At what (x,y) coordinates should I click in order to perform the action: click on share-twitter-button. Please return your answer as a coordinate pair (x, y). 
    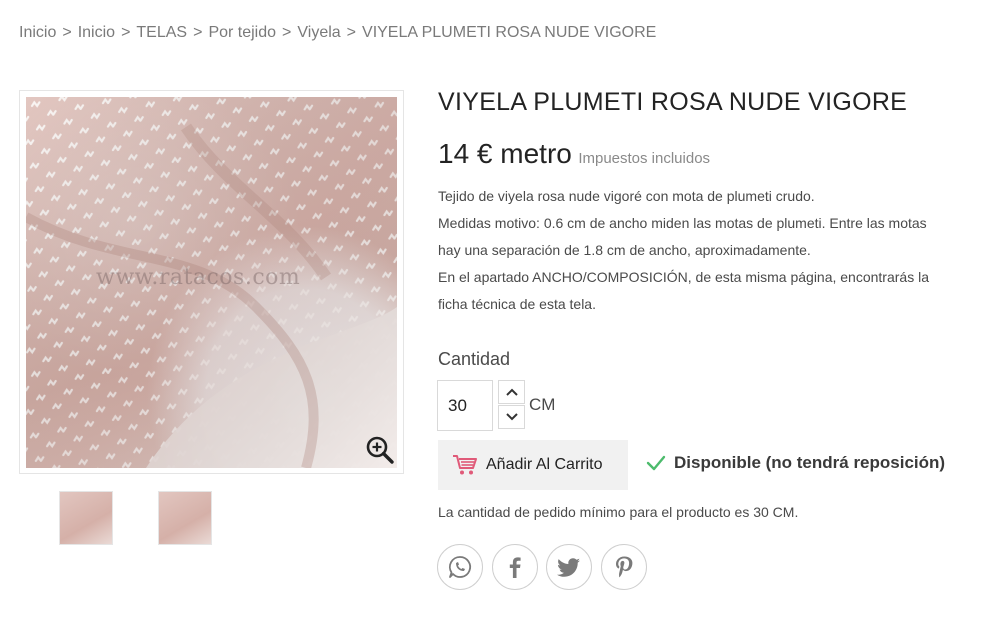
    Looking at the image, I should click on (569, 567).